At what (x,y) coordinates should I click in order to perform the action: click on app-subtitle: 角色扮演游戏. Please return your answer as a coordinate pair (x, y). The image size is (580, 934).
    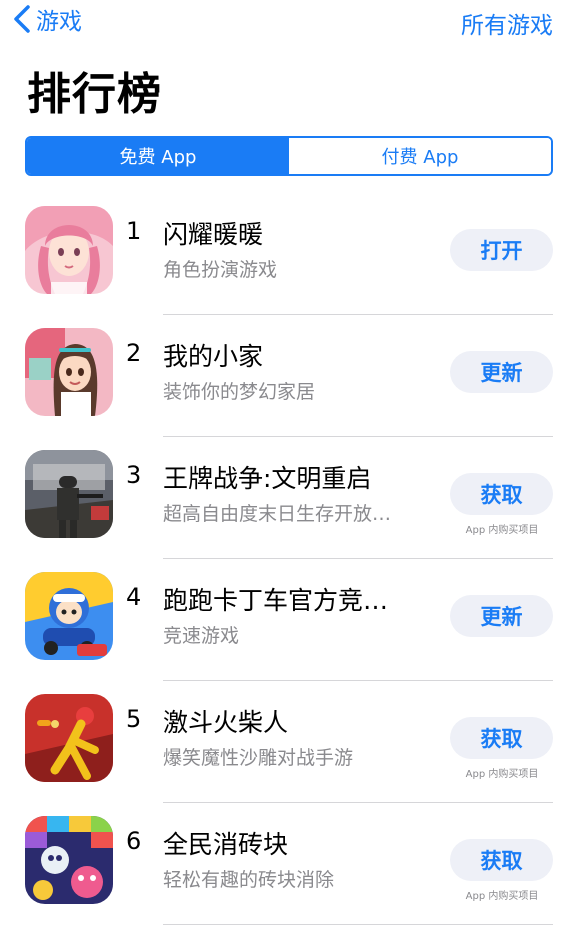
    Looking at the image, I should click on (220, 270).